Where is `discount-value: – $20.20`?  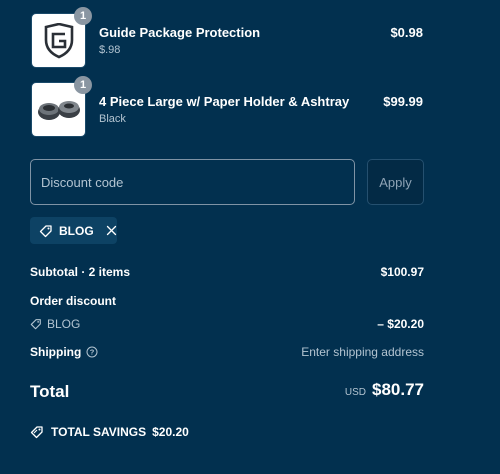
discount-value: – $20.20 is located at coordinates (400, 324).